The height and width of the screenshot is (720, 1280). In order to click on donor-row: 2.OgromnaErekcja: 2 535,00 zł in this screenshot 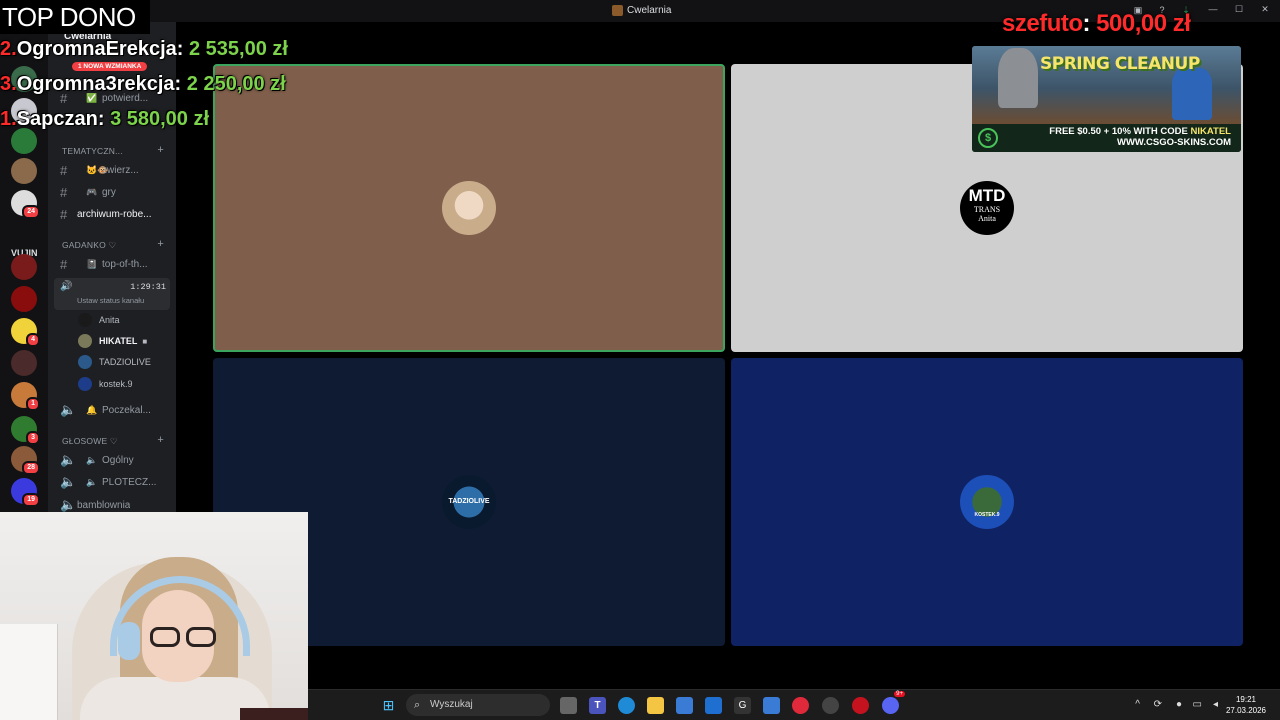, I will do `click(144, 49)`.